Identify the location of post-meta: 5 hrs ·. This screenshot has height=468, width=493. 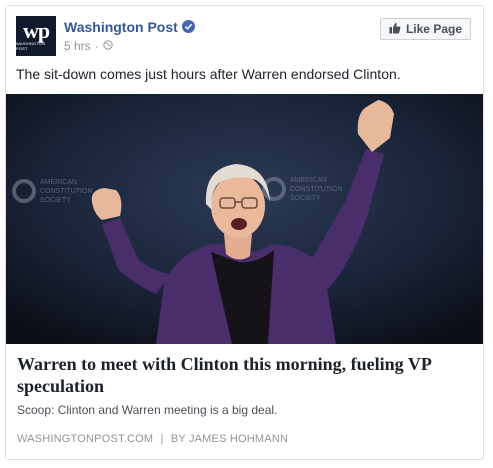
(88, 46).